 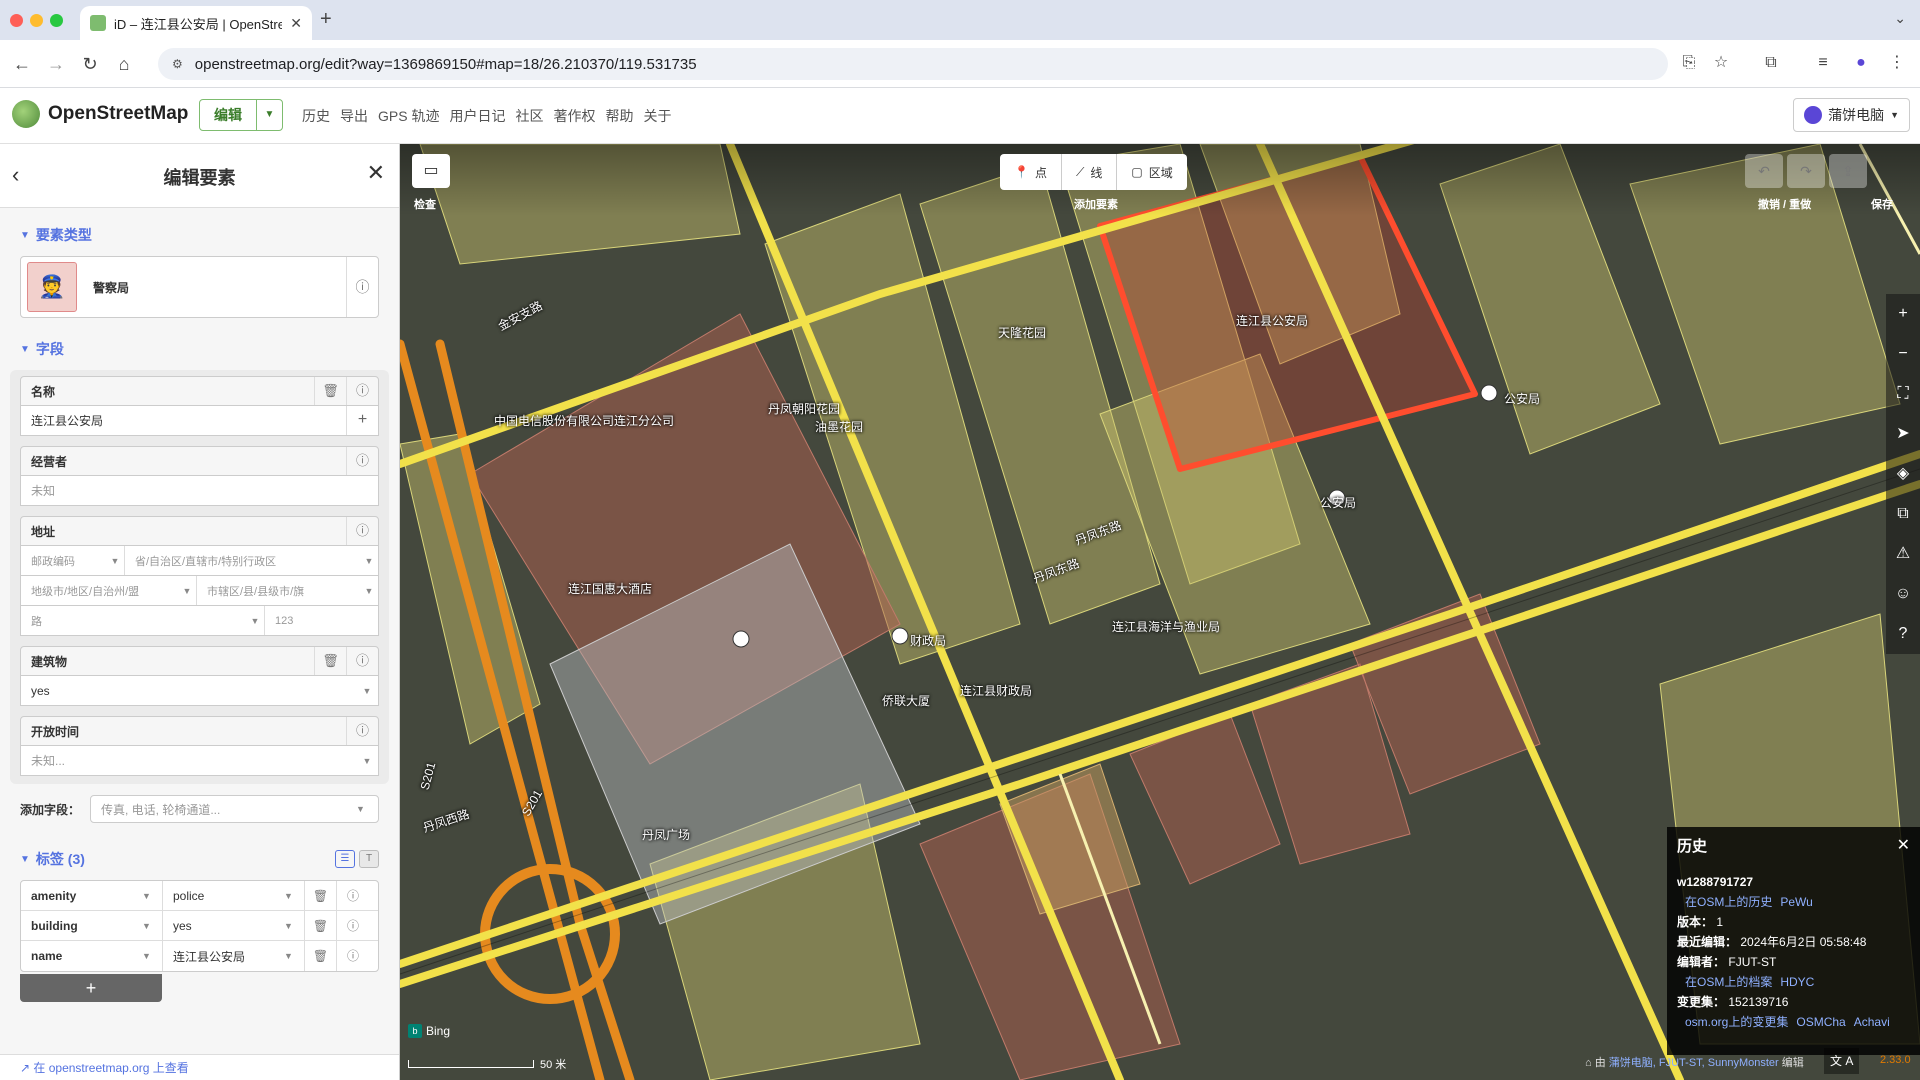 What do you see at coordinates (234, 895) in the screenshot?
I see `tag-value-input: police ▼` at bounding box center [234, 895].